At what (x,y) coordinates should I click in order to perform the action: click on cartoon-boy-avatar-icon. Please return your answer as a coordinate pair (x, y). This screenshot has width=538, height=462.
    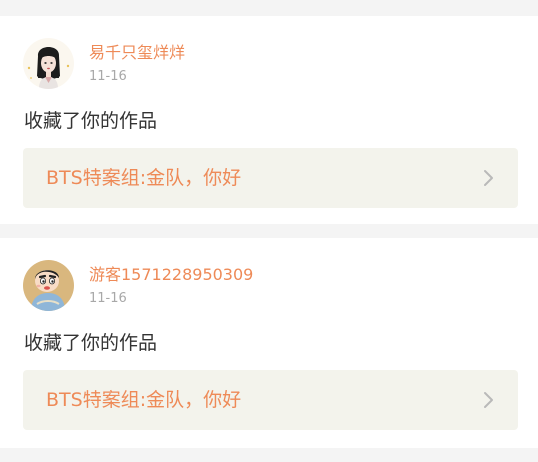
    Looking at the image, I should click on (48, 285).